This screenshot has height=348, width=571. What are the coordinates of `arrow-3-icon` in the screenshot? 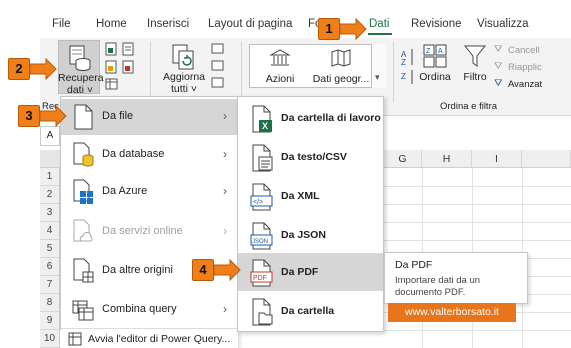 It's located at (53, 116).